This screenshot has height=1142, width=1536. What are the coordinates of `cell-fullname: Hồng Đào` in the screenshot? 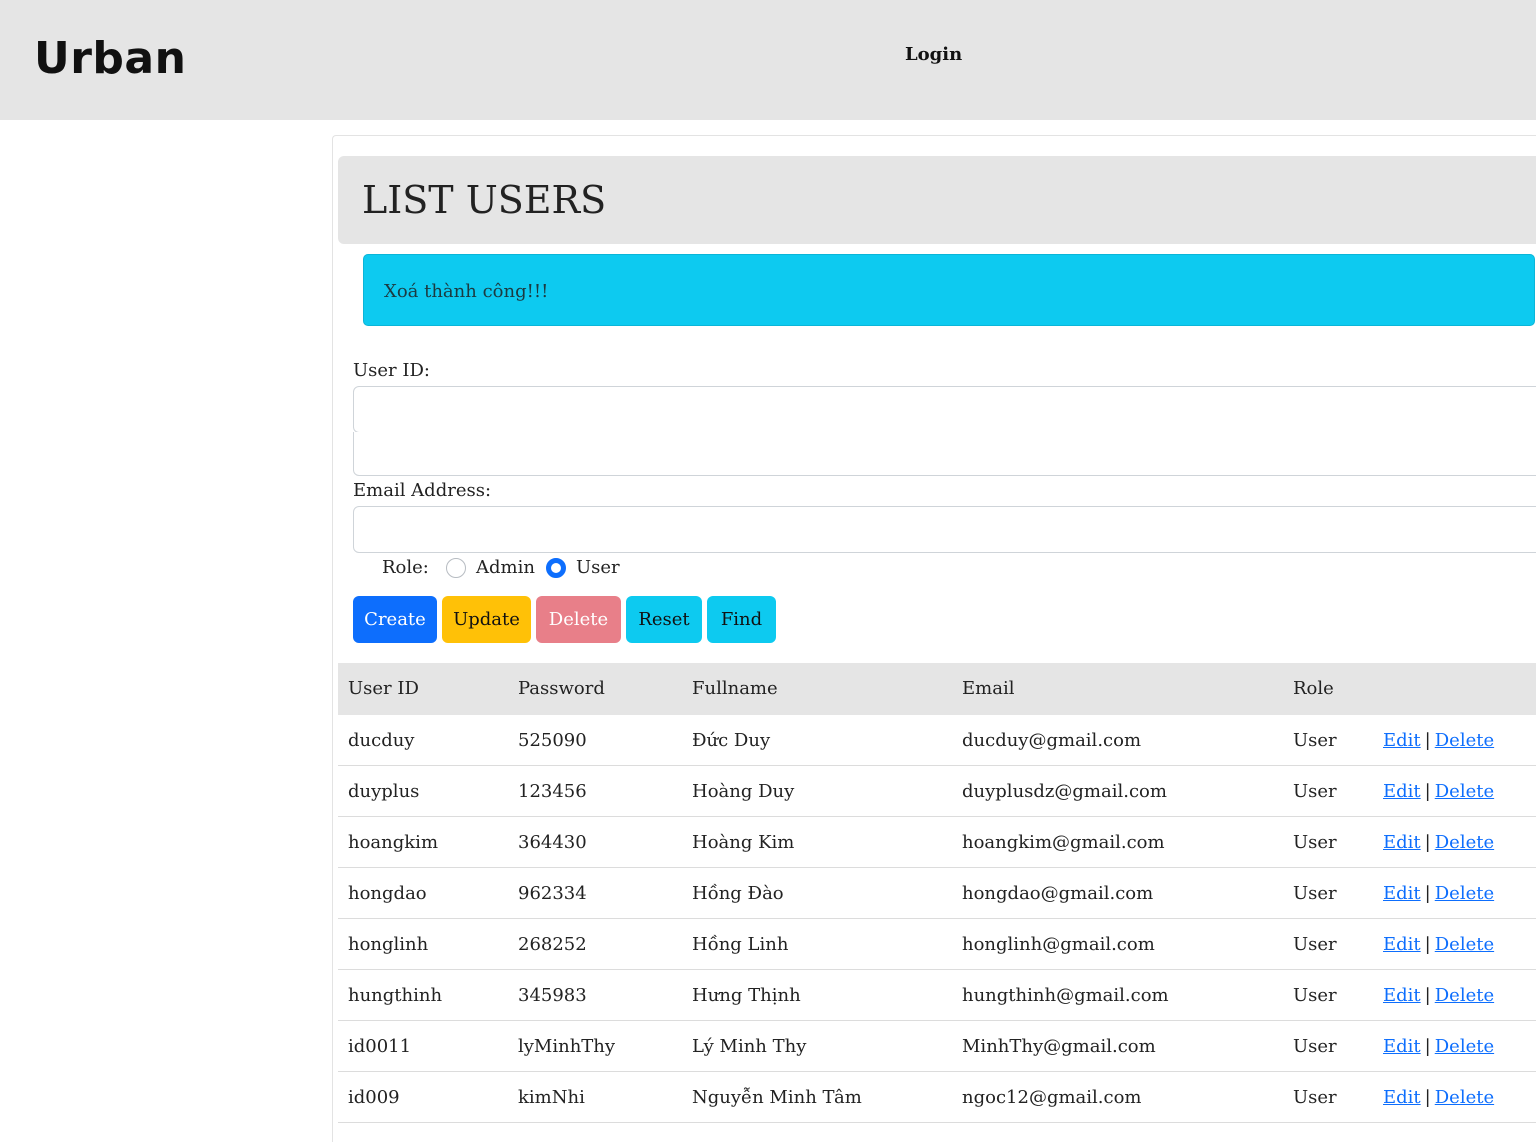 It's located at (738, 893).